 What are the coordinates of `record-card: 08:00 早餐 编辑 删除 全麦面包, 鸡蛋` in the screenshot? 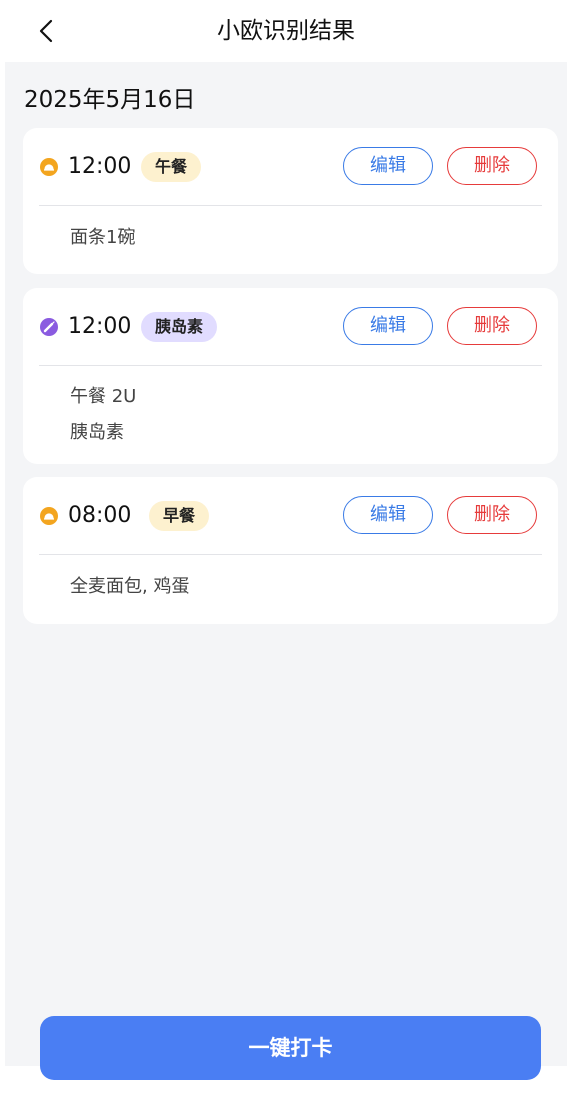 It's located at (290, 550).